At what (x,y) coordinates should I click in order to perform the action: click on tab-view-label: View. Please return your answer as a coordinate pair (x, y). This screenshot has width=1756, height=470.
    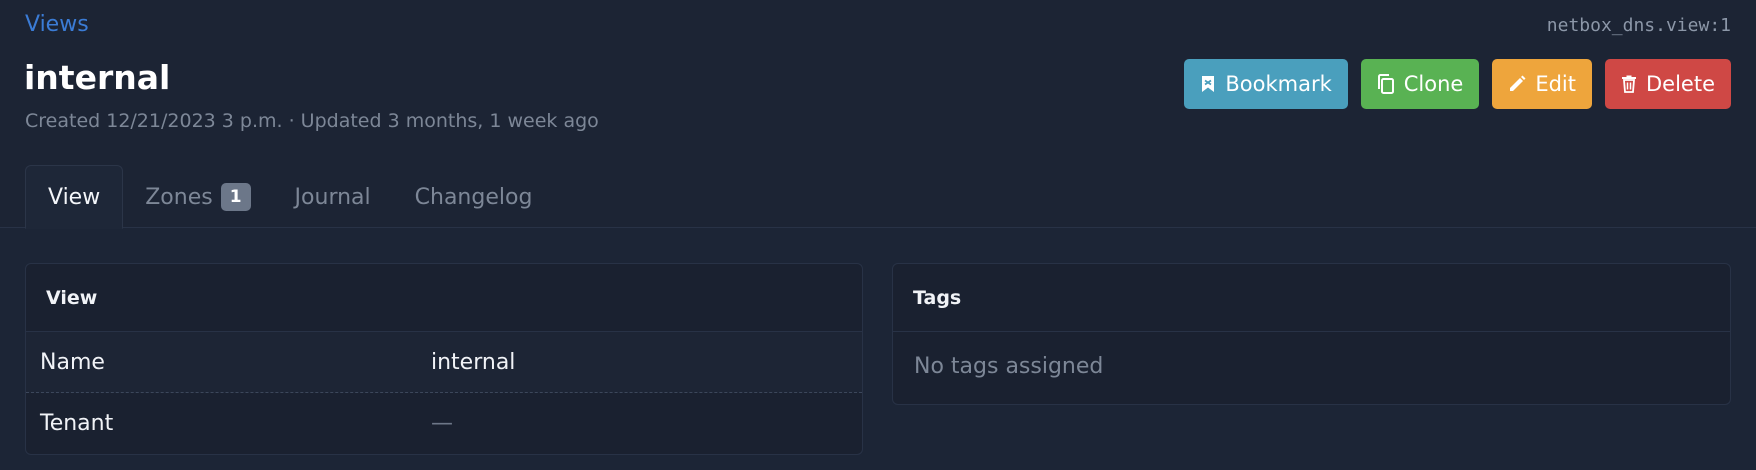
    Looking at the image, I should click on (74, 197).